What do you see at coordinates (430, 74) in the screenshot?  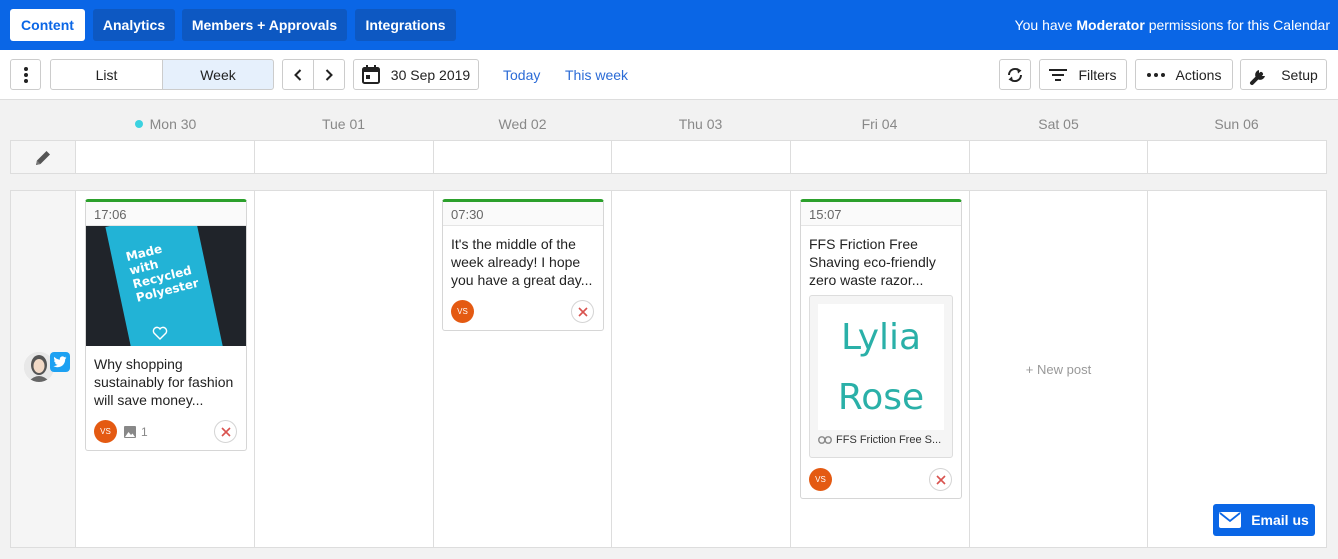 I see `current-date-label: 30 Sep 2019` at bounding box center [430, 74].